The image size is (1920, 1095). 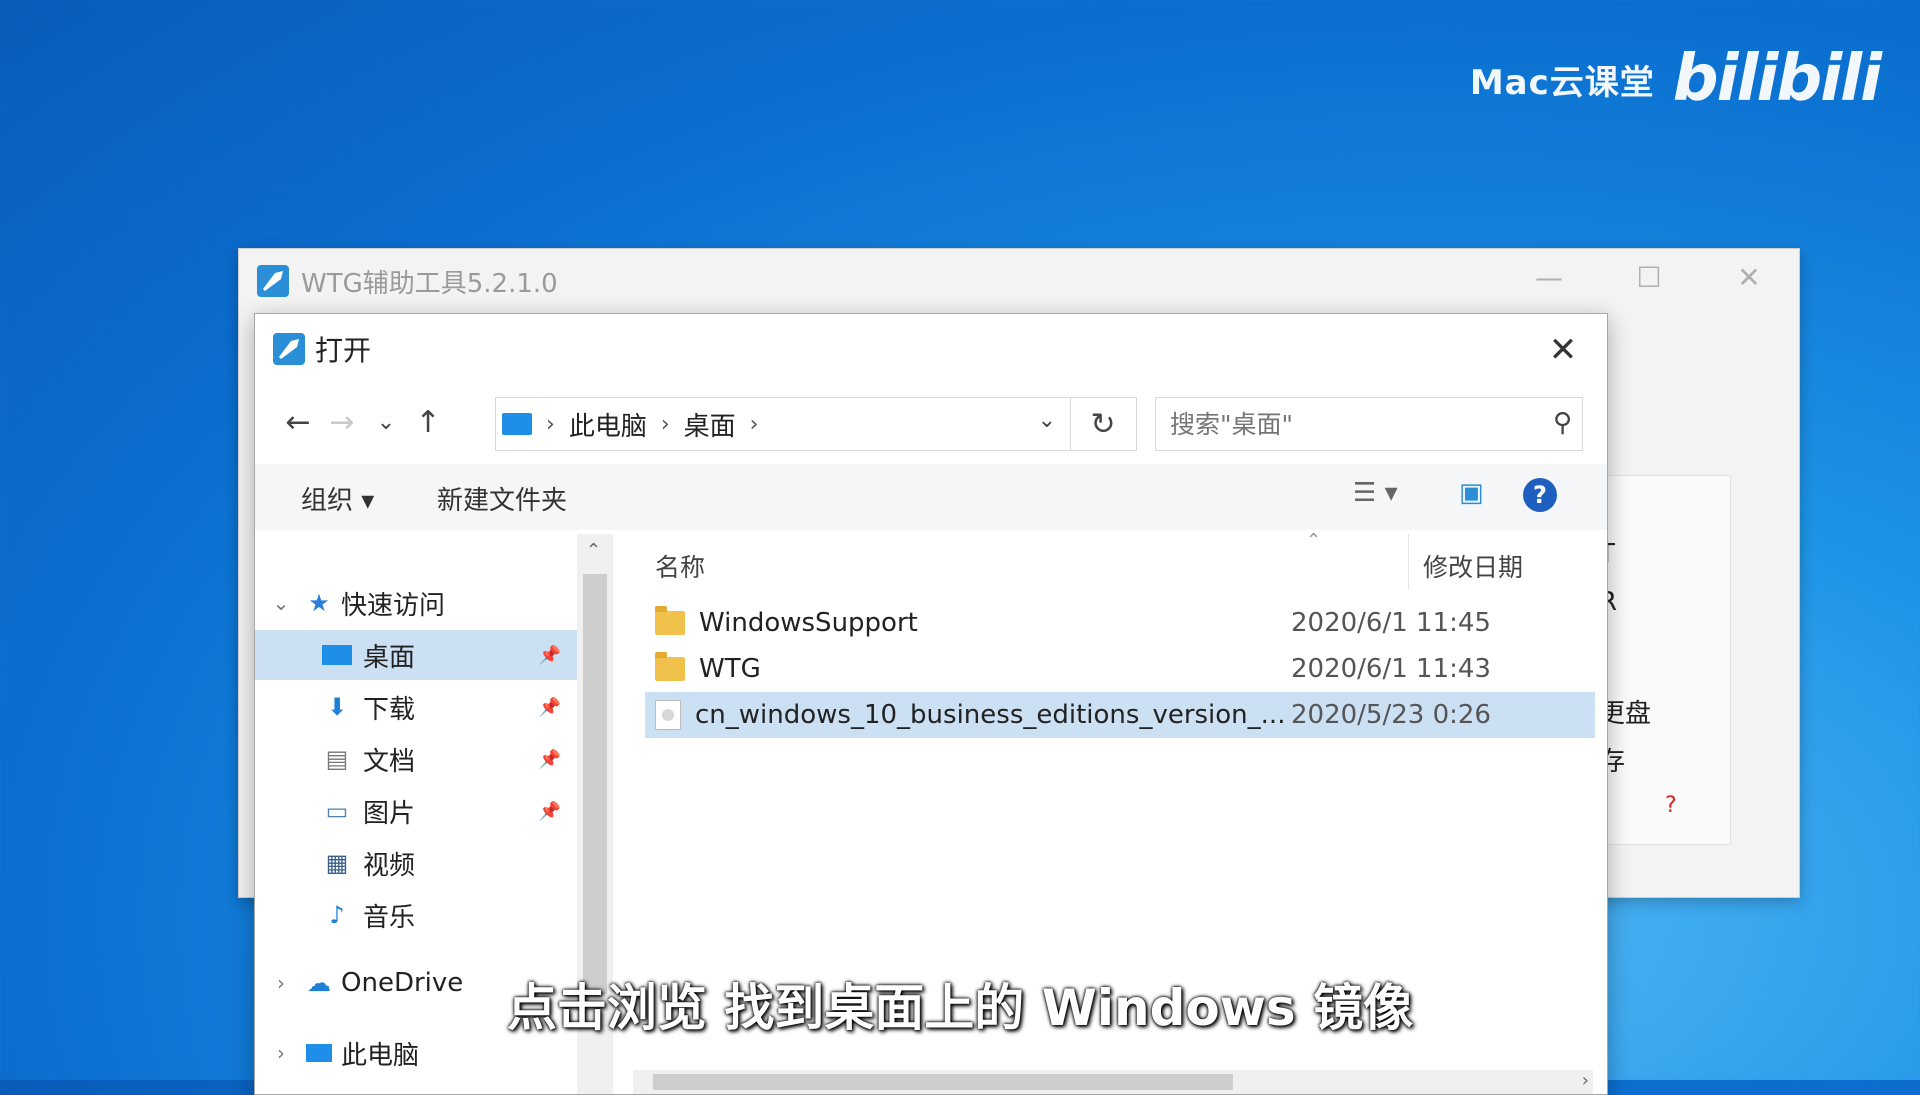 I want to click on minimize-button: —, so click(x=1549, y=277).